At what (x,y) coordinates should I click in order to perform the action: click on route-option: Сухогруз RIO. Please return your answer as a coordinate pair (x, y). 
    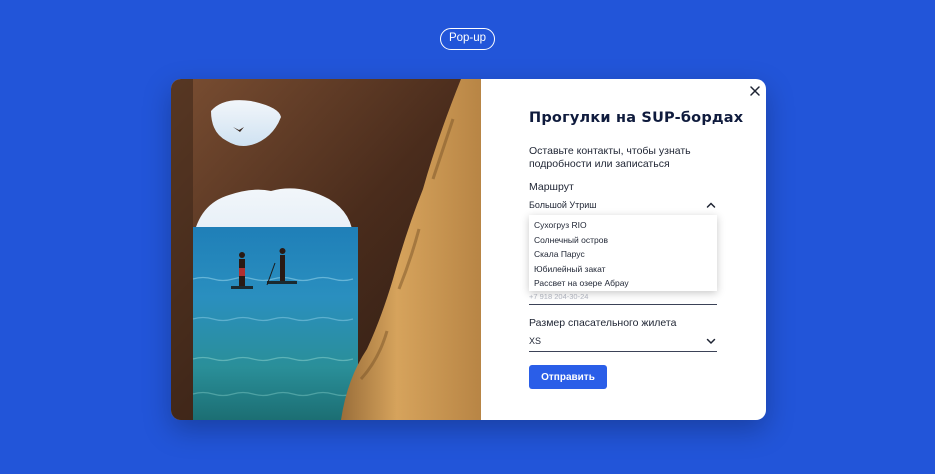
    Looking at the image, I should click on (623, 225).